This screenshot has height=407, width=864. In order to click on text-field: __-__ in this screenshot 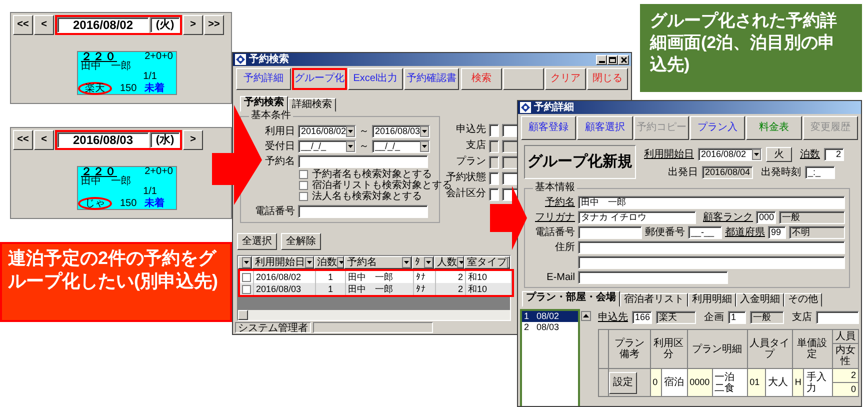, I will do `click(705, 232)`.